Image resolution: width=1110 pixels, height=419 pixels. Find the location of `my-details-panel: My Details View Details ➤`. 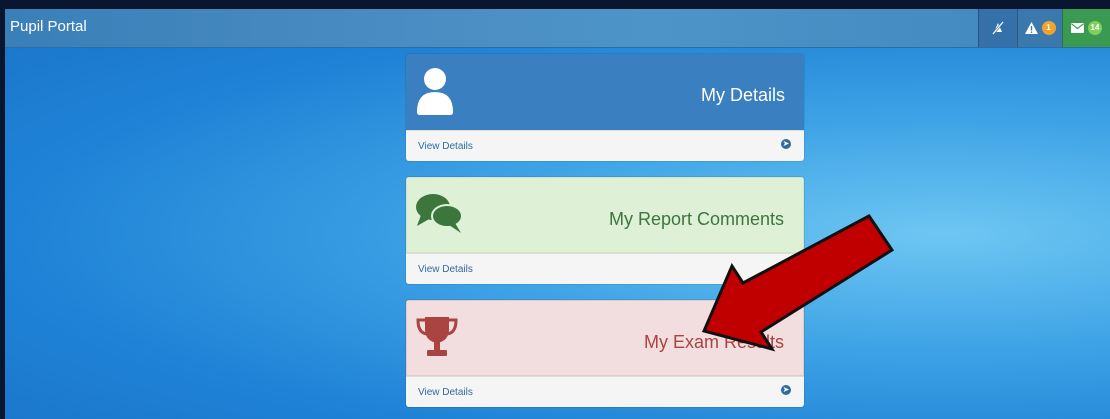

my-details-panel: My Details View Details ➤ is located at coordinates (605, 107).